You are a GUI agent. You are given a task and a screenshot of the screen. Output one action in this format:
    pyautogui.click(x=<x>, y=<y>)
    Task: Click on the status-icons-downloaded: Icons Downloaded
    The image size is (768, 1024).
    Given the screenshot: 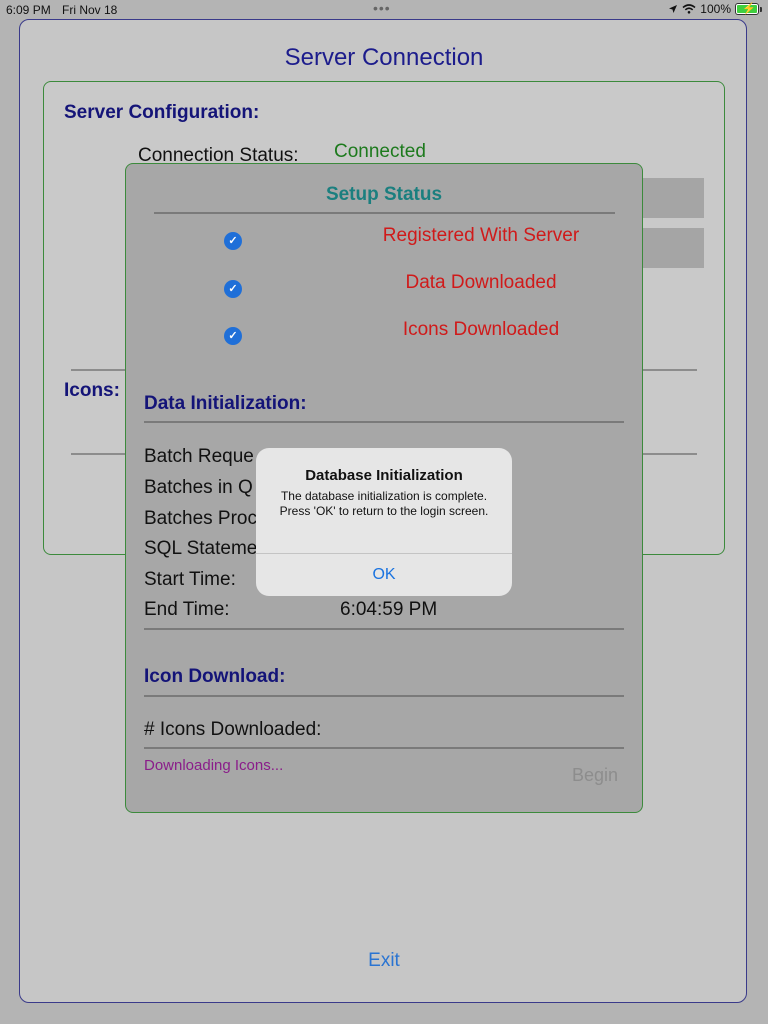 What is the action you would take?
    pyautogui.click(x=481, y=329)
    